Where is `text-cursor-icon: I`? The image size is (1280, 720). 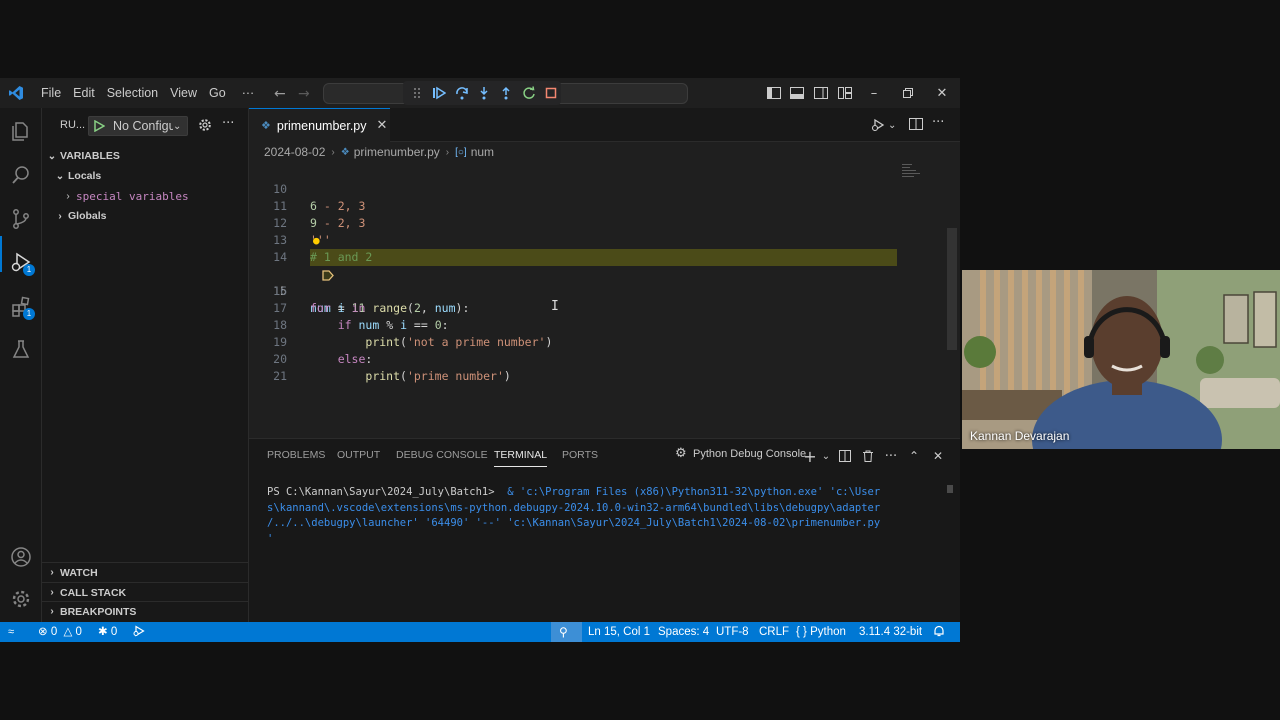
text-cursor-icon: I is located at coordinates (555, 306).